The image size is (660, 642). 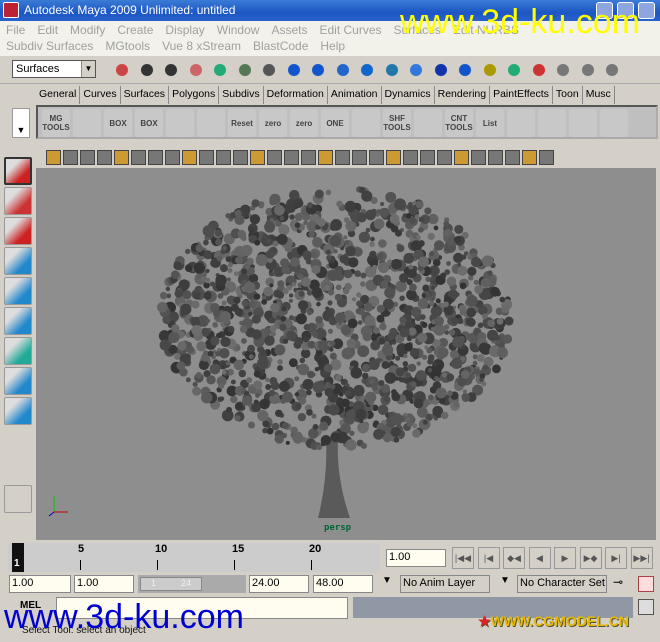 What do you see at coordinates (332, 46) in the screenshot?
I see `menu-help: Help` at bounding box center [332, 46].